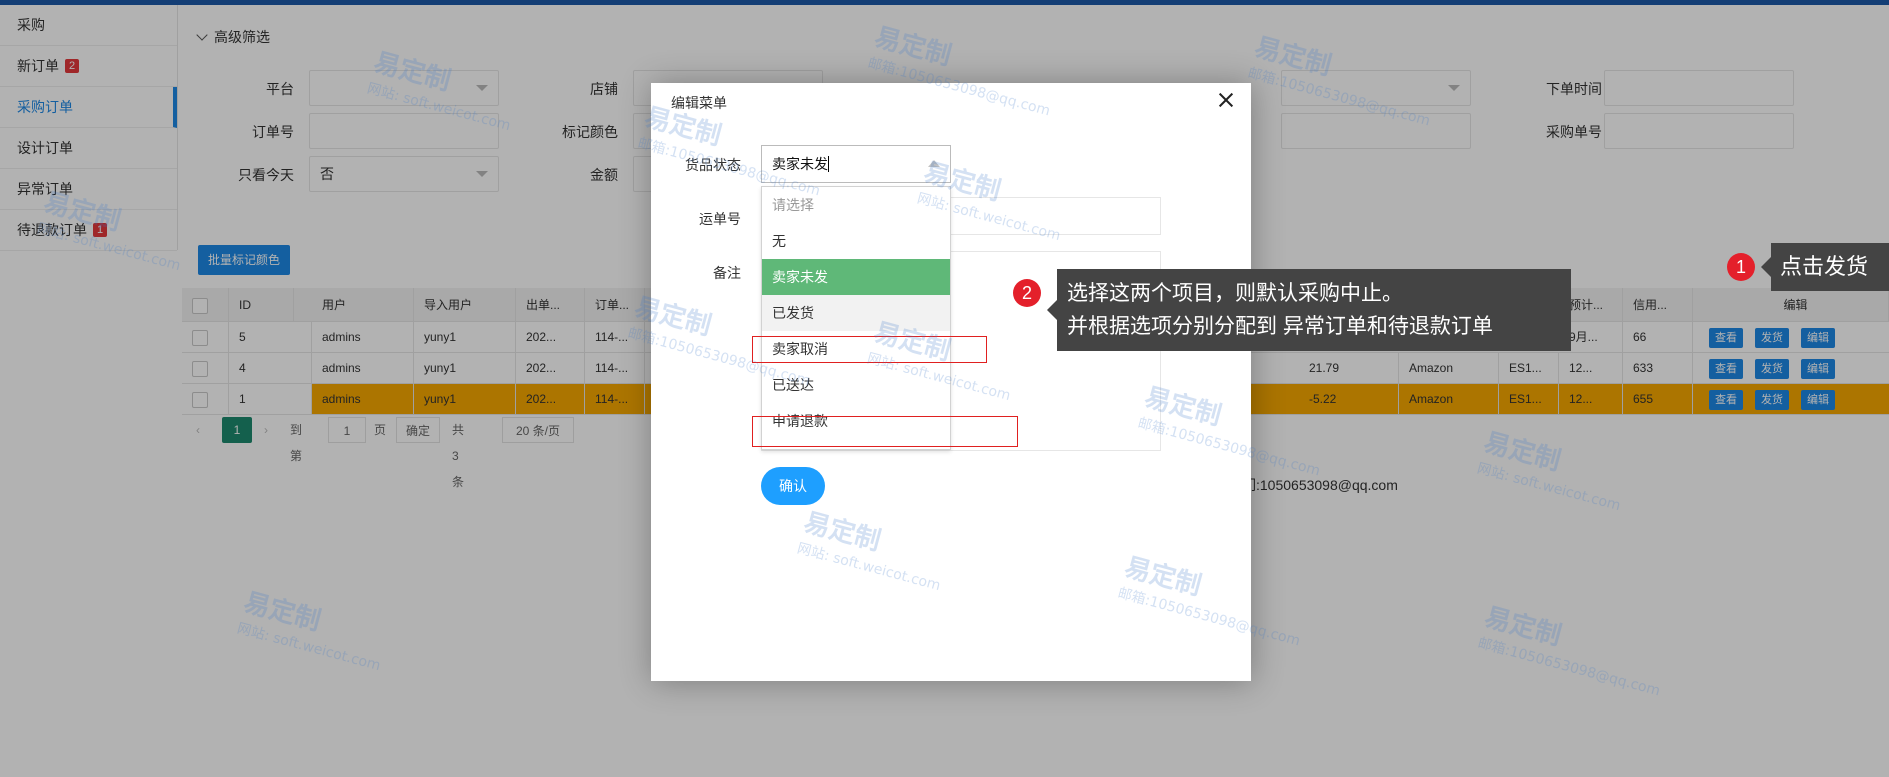 The image size is (1889, 777). I want to click on step-two-note: 选择这两个项目，则默认采购中止。 并根据选项分别分配到 异常订单和待退款订单, so click(1309, 310).